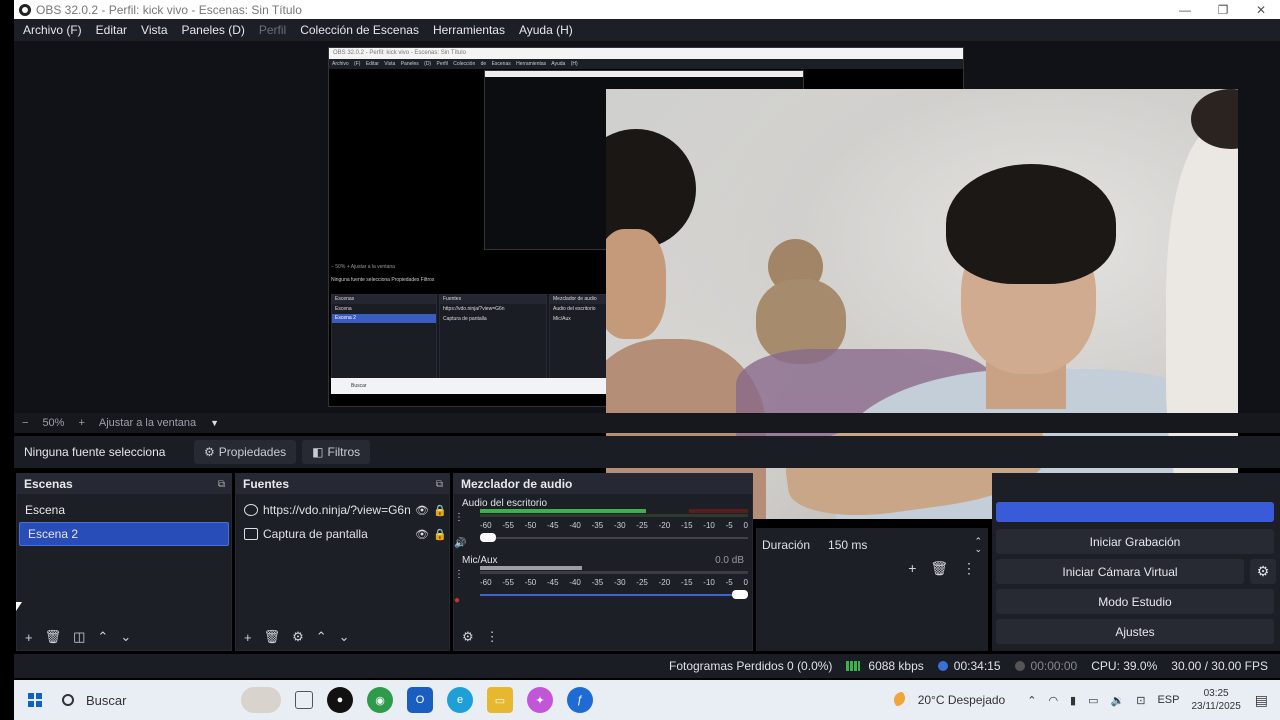  Describe the element at coordinates (143, 700) in the screenshot. I see `taskbar-search: Buscar` at that location.